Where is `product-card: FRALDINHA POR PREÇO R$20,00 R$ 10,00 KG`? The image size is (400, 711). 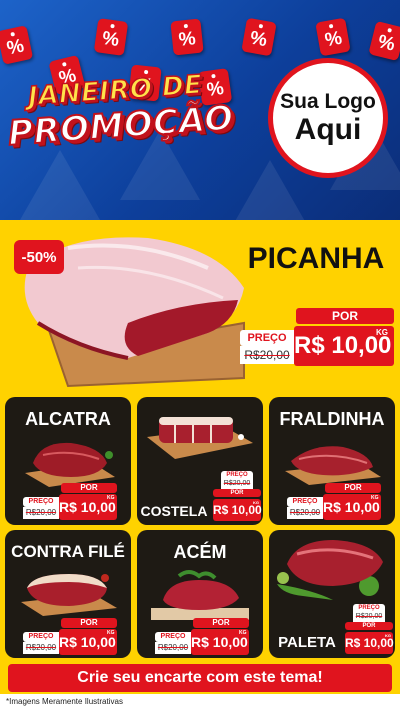 product-card: FRALDINHA POR PREÇO R$20,00 R$ 10,00 KG is located at coordinates (332, 461).